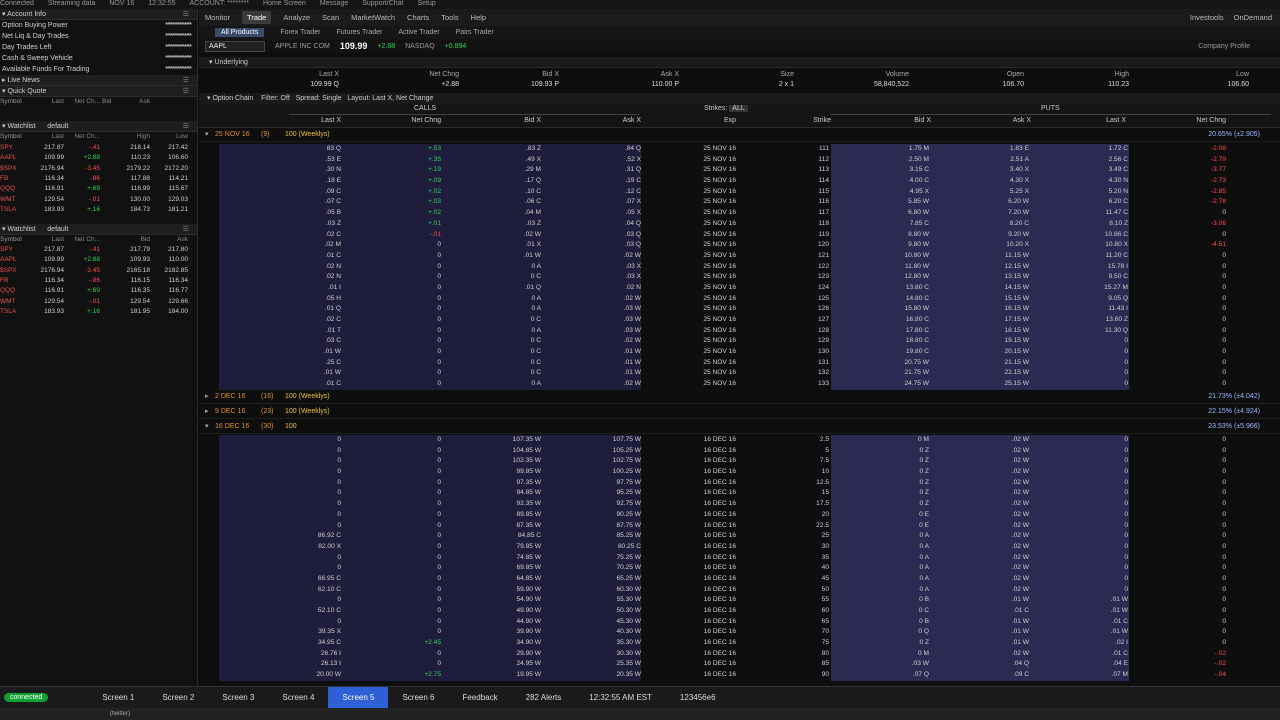 Image resolution: width=1280 pixels, height=720 pixels. I want to click on column-header: High, so click(132, 137).